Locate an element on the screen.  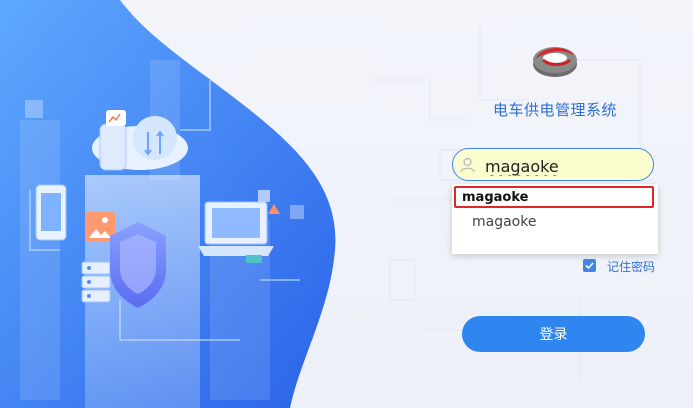
train-logo-icon is located at coordinates (555, 62).